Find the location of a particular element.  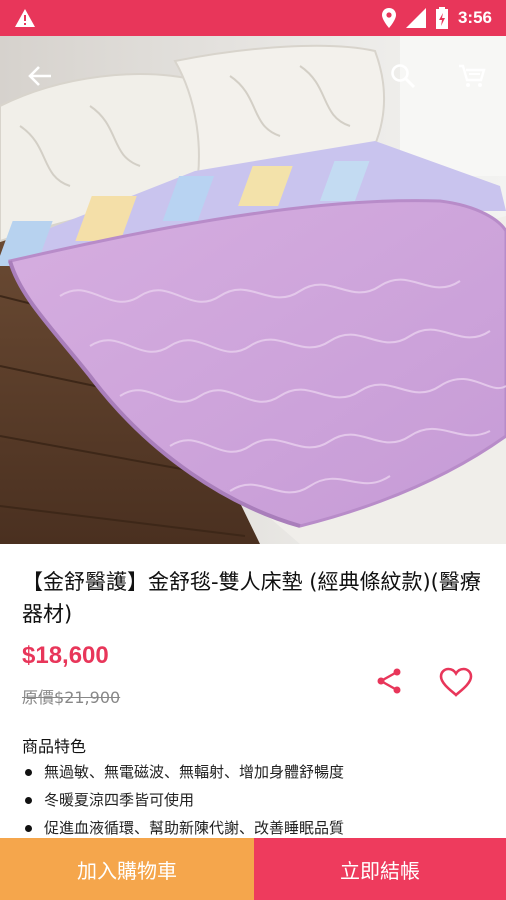

heart-outline-icon is located at coordinates (456, 682).